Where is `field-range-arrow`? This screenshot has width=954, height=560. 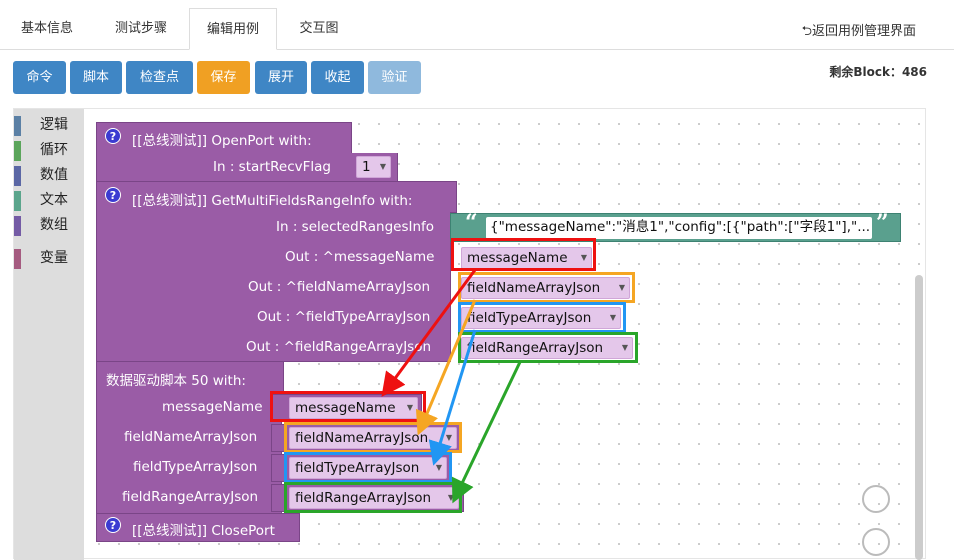 field-range-arrow is located at coordinates (486, 432).